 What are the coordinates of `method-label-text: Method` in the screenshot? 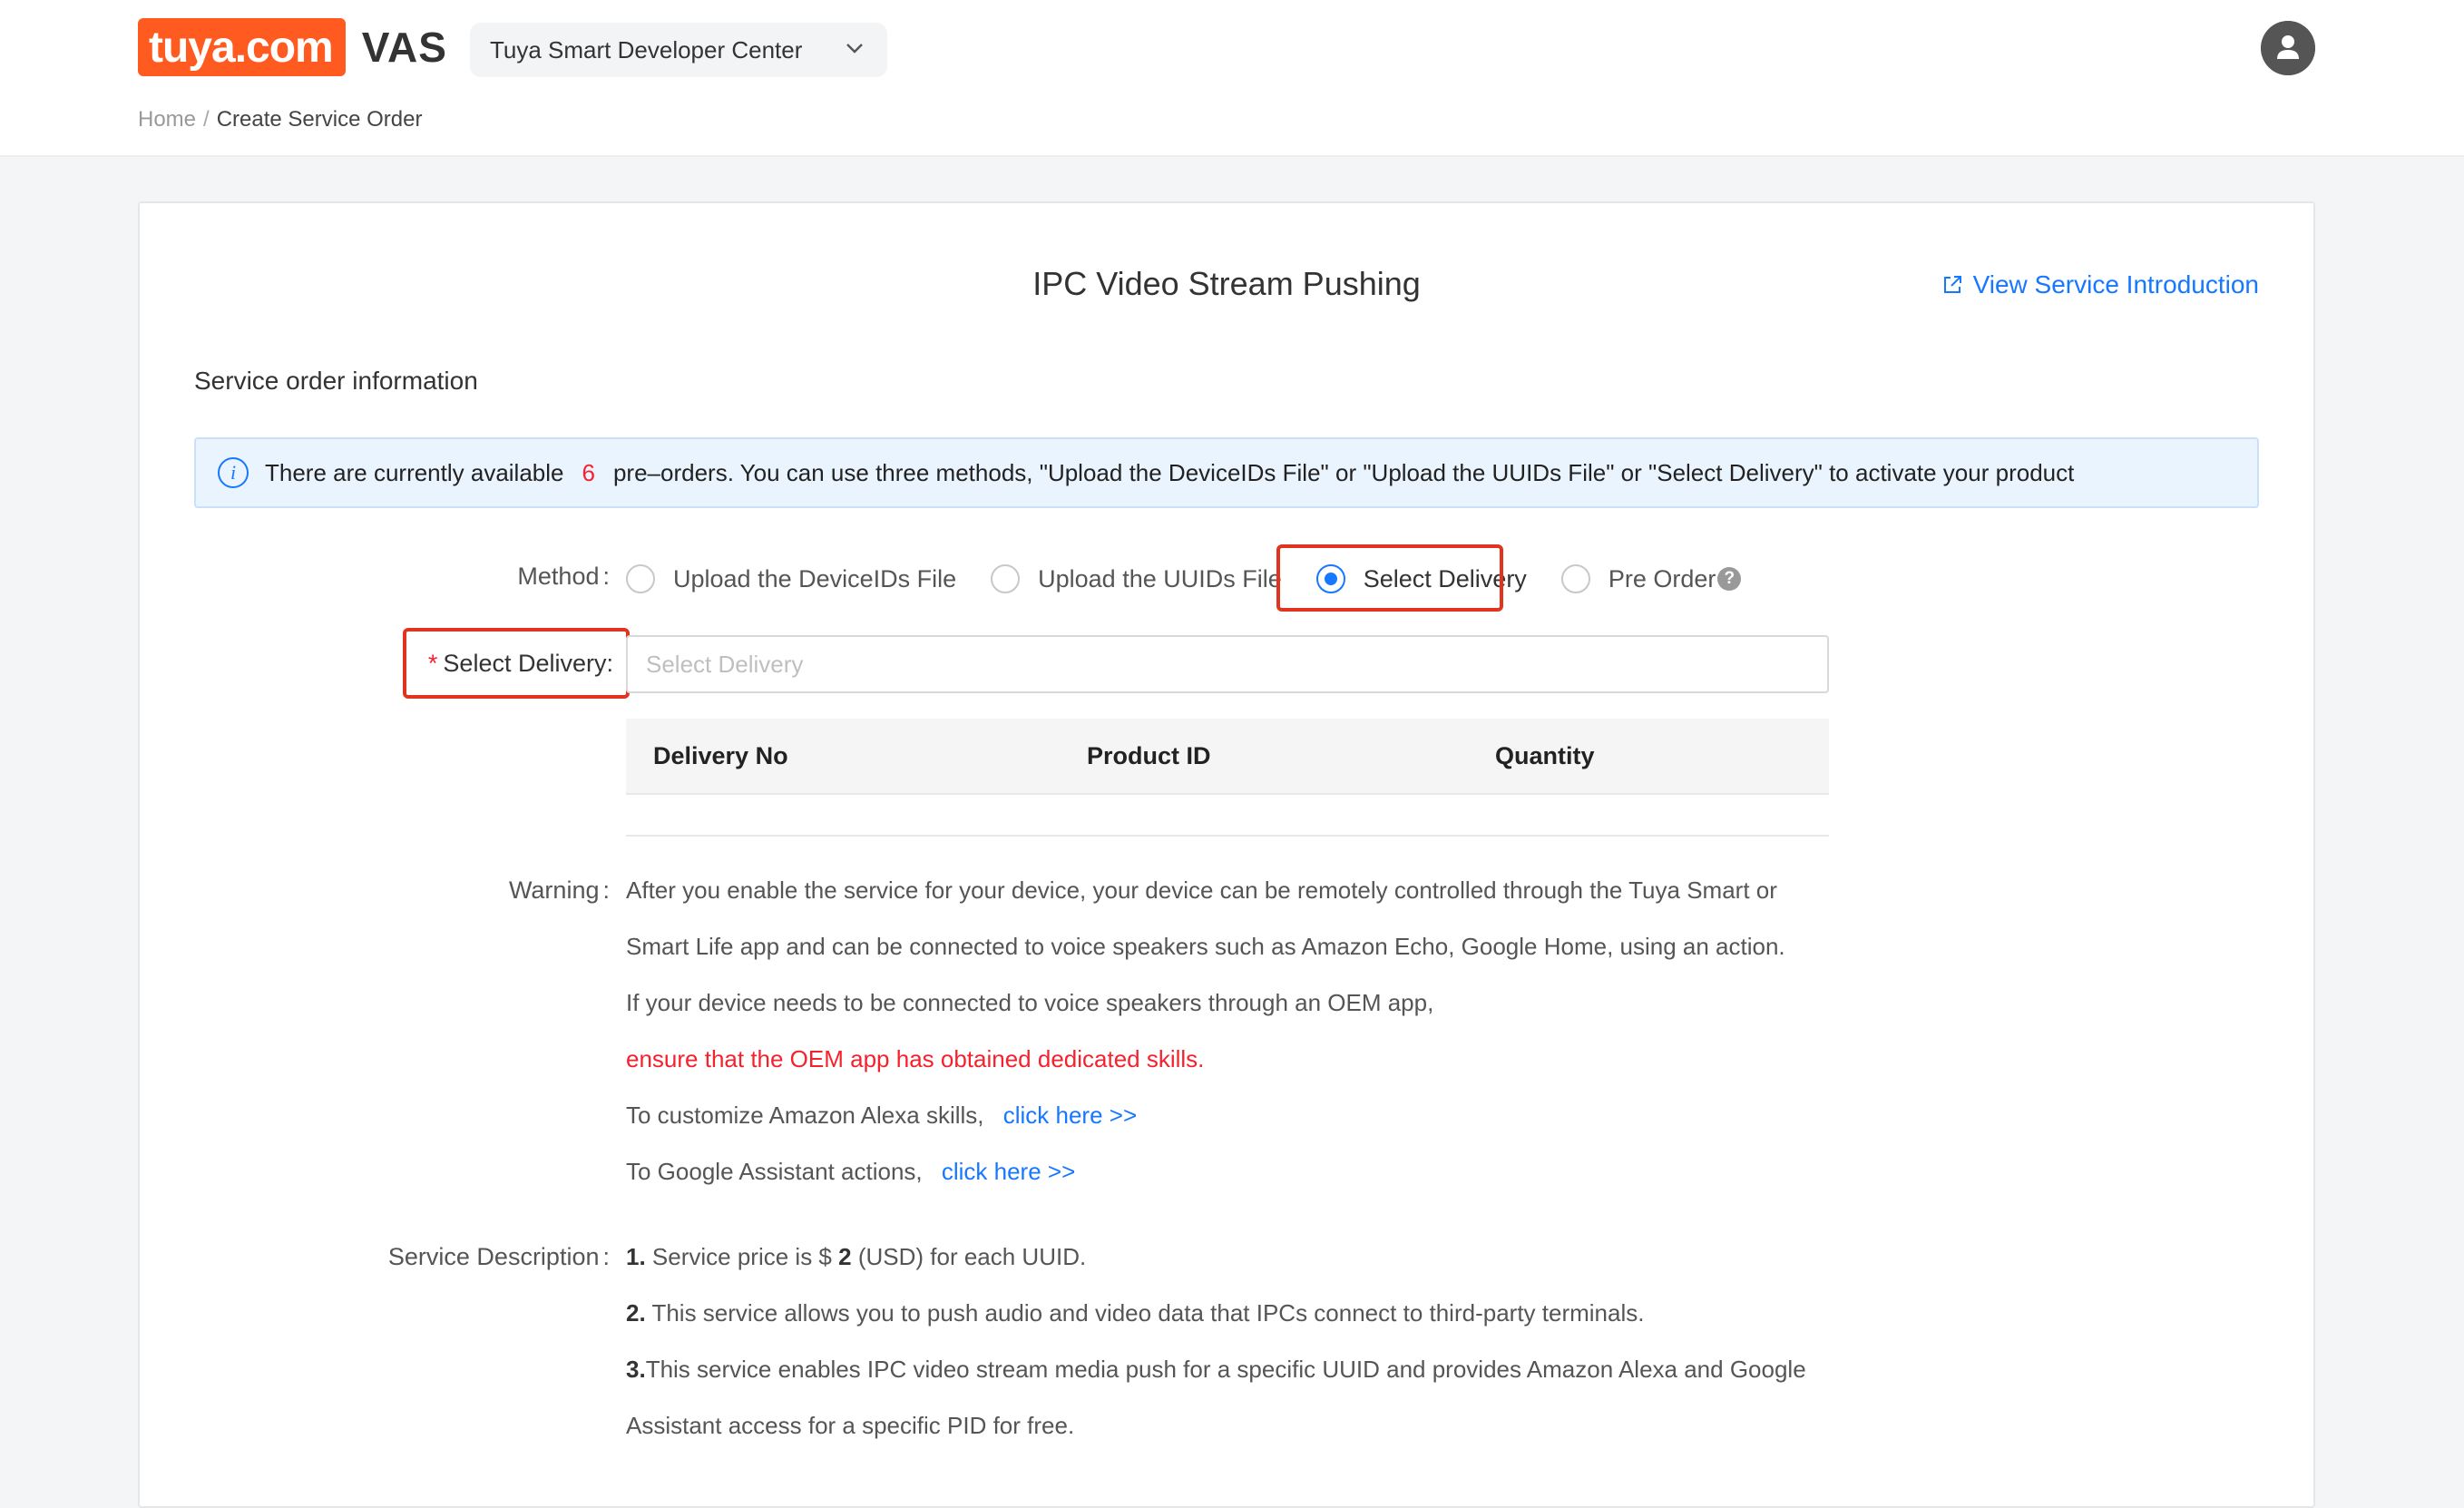 It's located at (558, 576).